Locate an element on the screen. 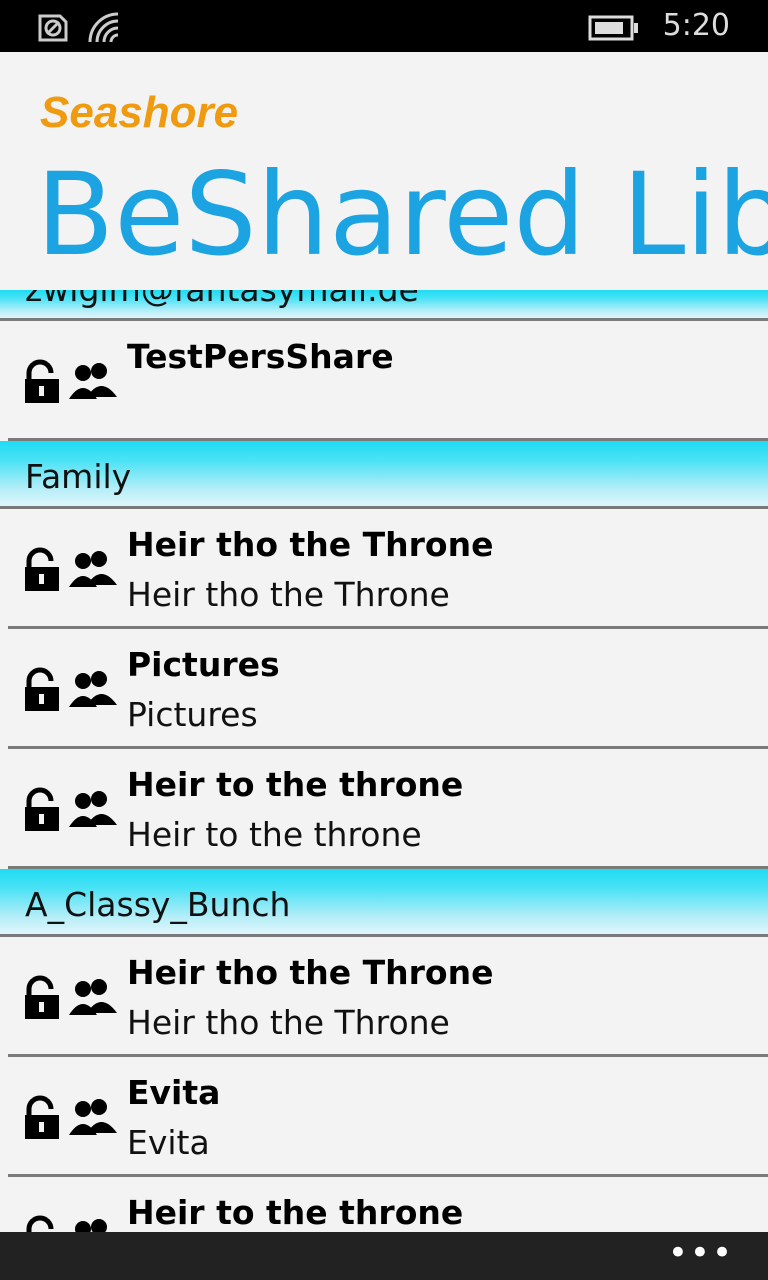  more-options-button: ••• is located at coordinates (701, 1253).